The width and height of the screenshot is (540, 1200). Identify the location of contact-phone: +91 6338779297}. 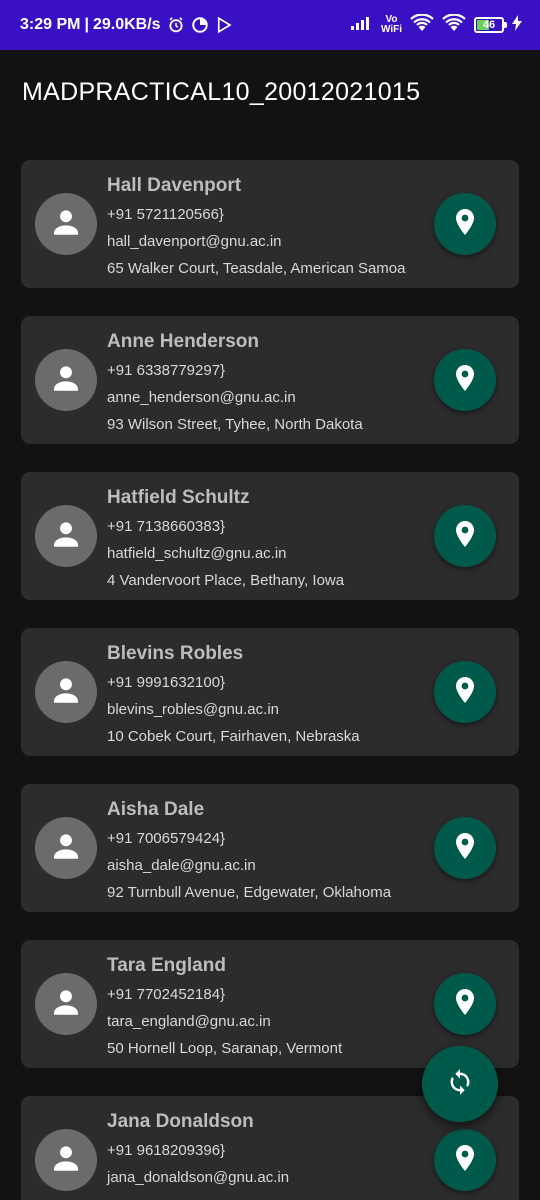
(166, 370).